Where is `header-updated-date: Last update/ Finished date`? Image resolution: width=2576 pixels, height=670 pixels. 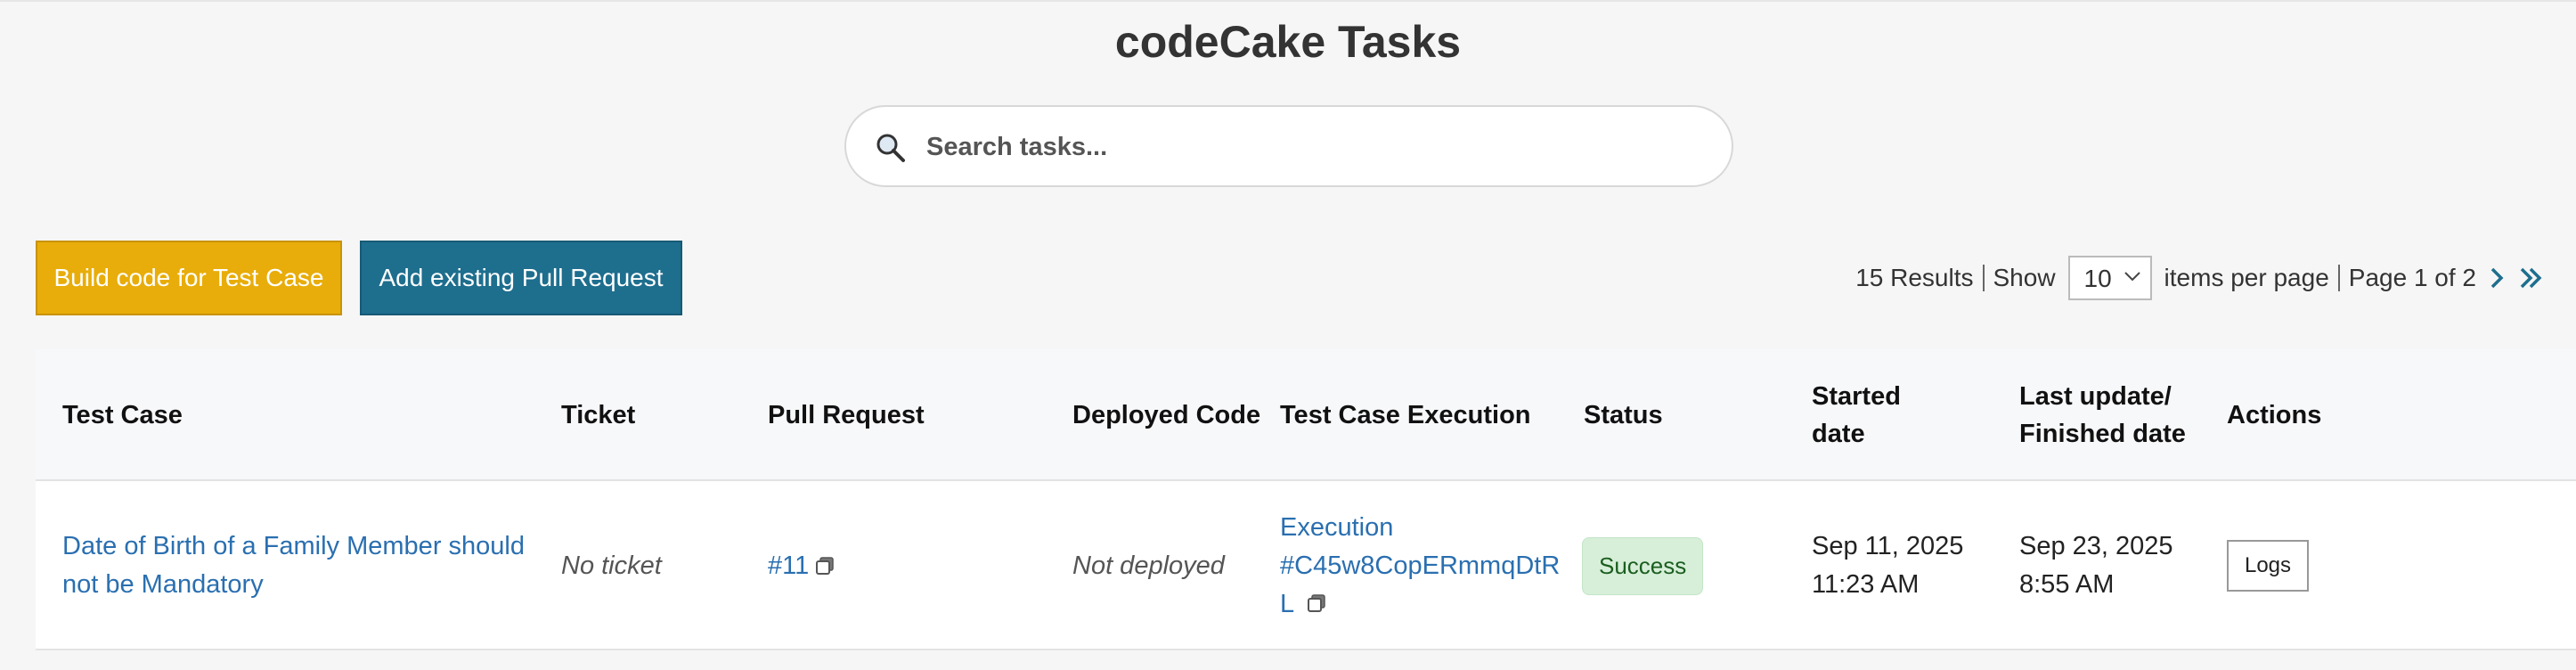 header-updated-date: Last update/ Finished date is located at coordinates (2103, 415).